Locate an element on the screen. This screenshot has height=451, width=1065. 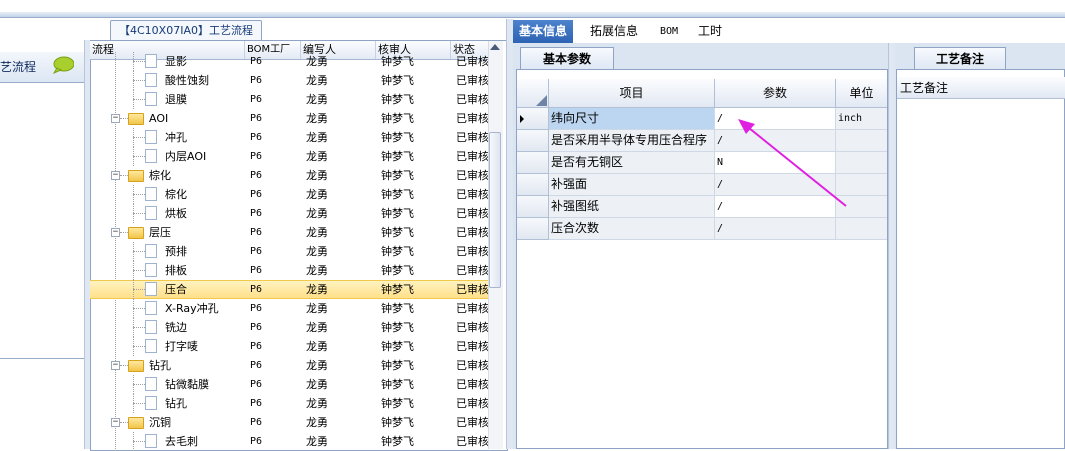
param-item-name: 是否有无铜区 is located at coordinates (632, 163).